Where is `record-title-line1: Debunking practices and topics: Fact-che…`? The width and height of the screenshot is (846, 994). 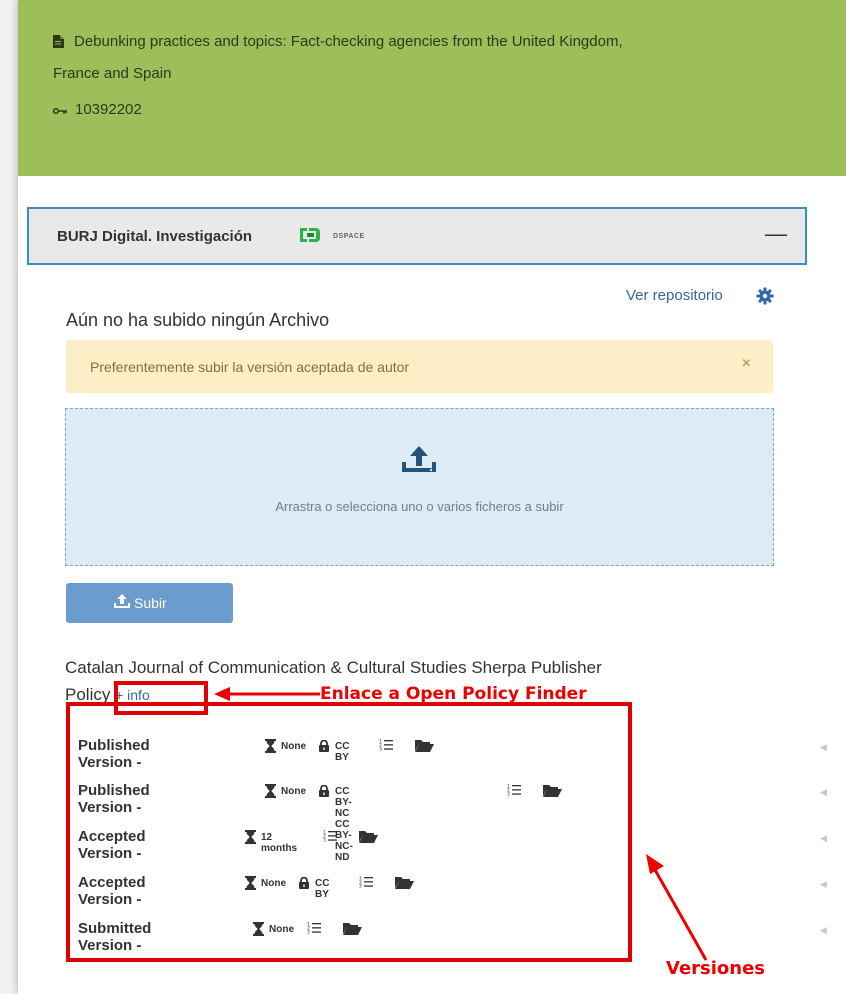 record-title-line1: Debunking practices and topics: Fact-che… is located at coordinates (338, 42).